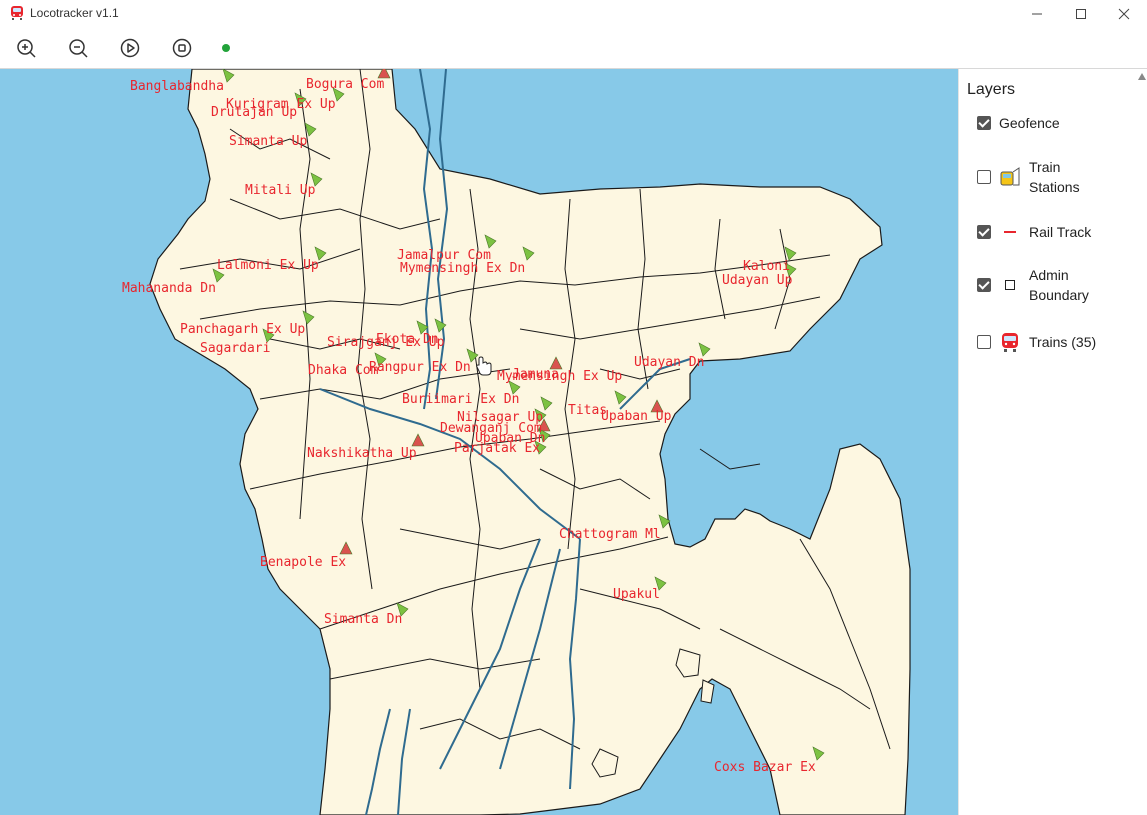  What do you see at coordinates (535, 374) in the screenshot?
I see `train-label: Jamuna` at bounding box center [535, 374].